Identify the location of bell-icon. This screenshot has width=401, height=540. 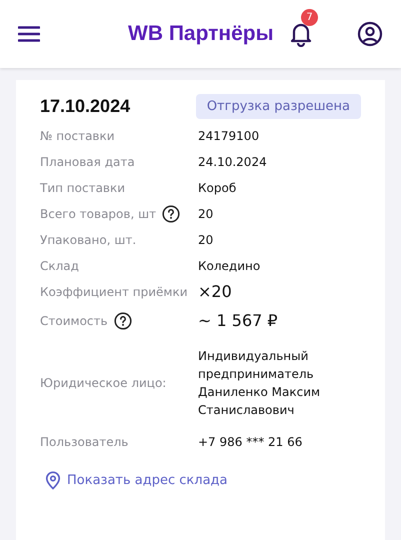
(301, 34).